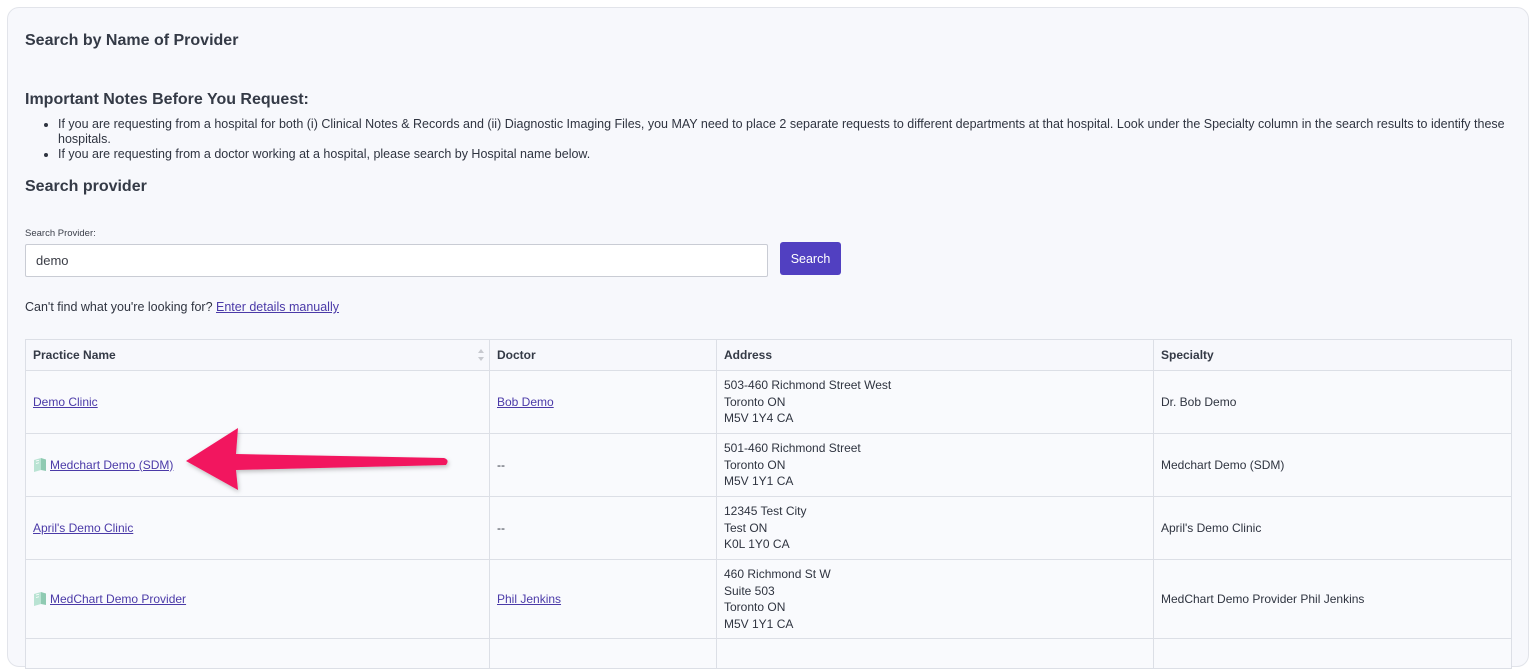  I want to click on column-header-specialty: Specialty, so click(1332, 355).